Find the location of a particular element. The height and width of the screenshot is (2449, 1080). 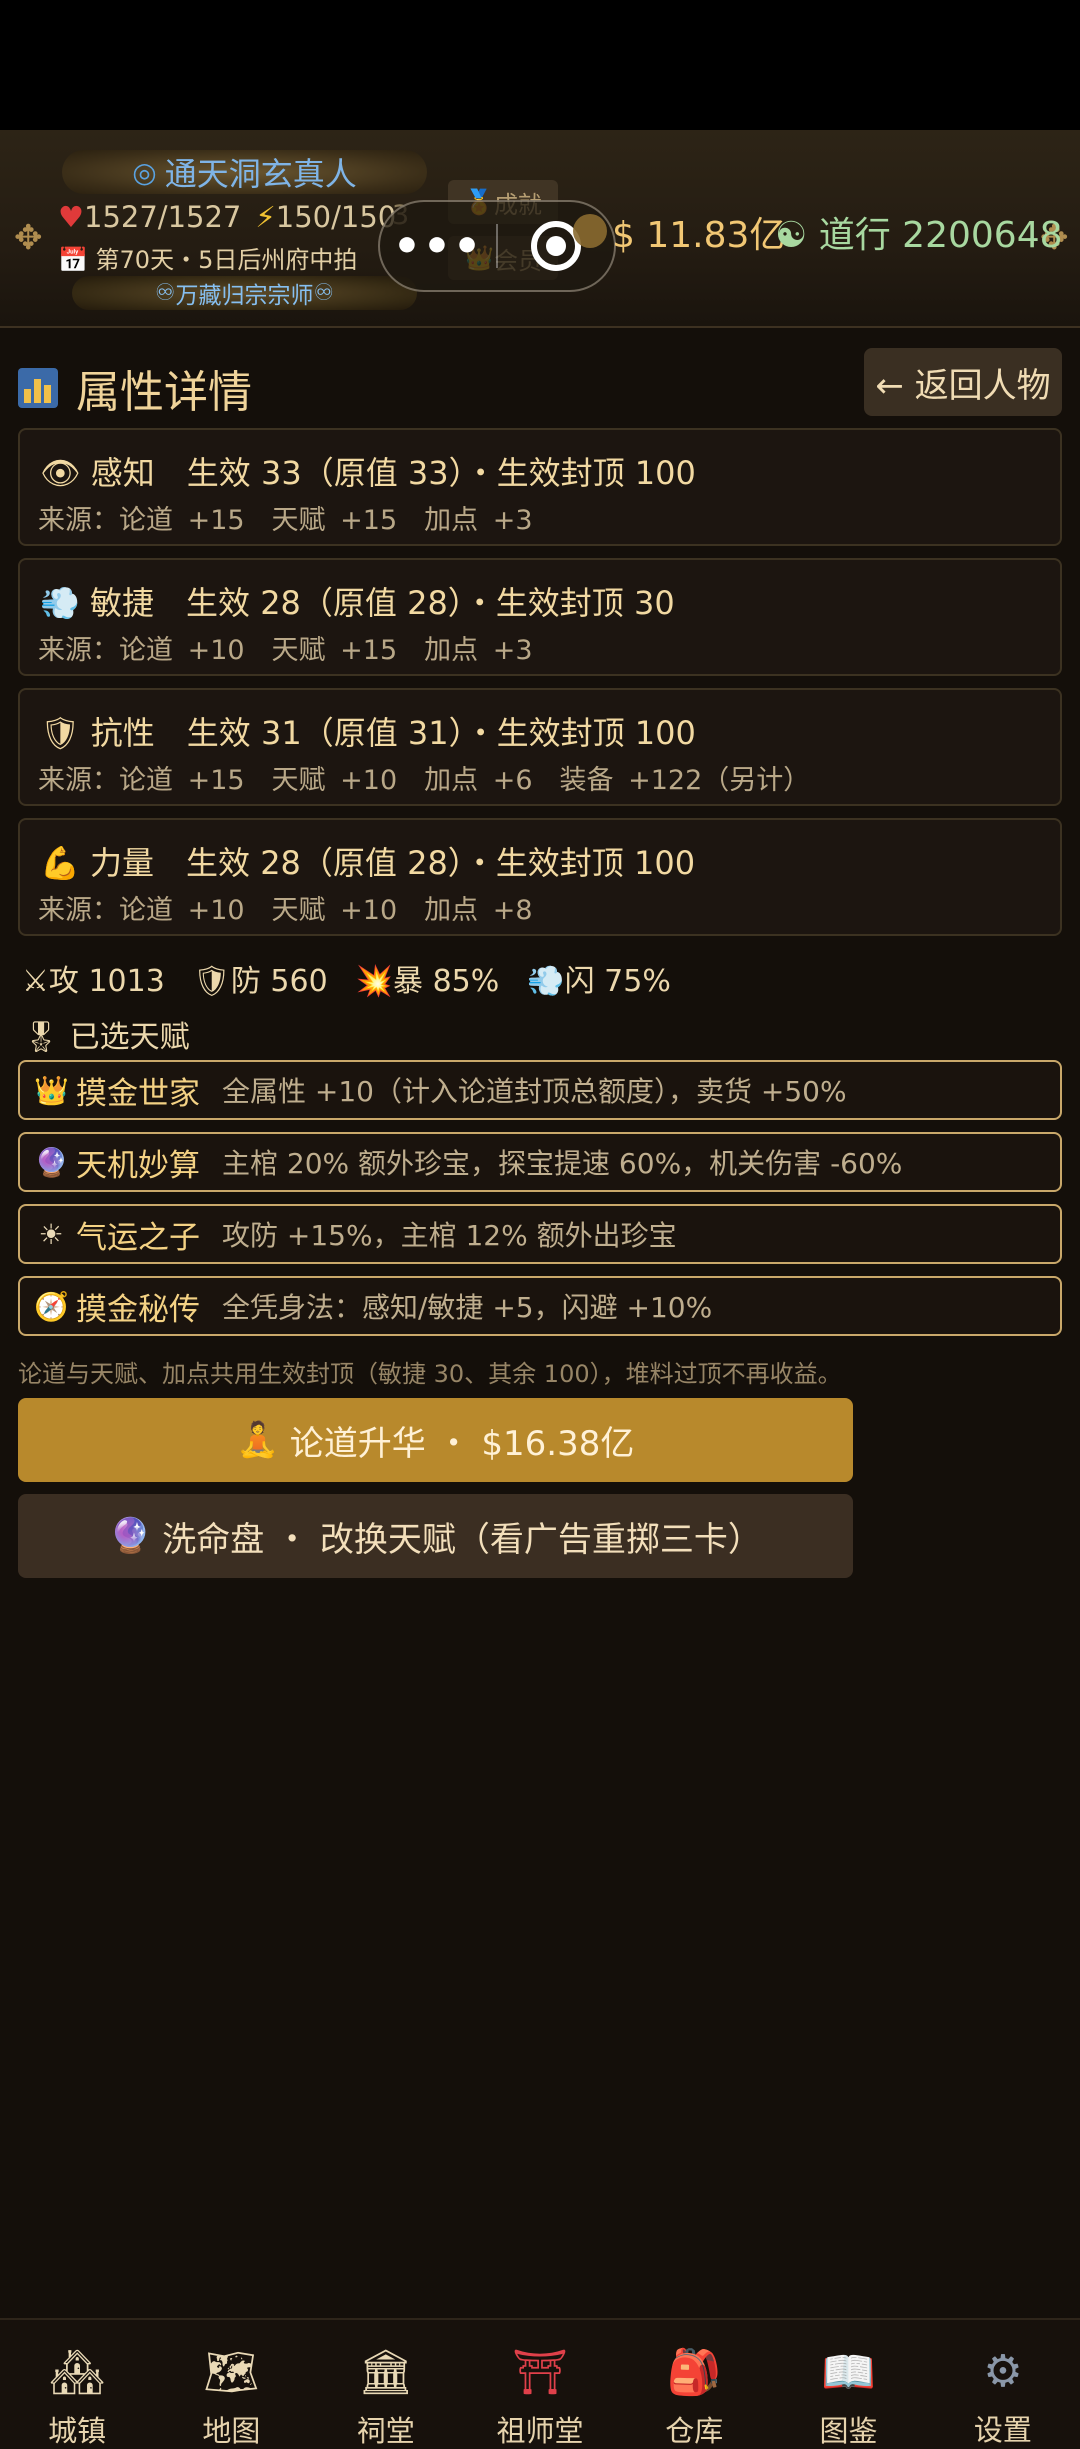

infinity-icon: ♾ is located at coordinates (324, 293).